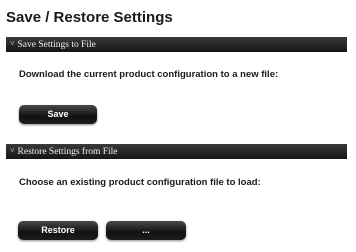 The height and width of the screenshot is (252, 356). I want to click on restore-settings-section-label: Restore Settings from File, so click(67, 152).